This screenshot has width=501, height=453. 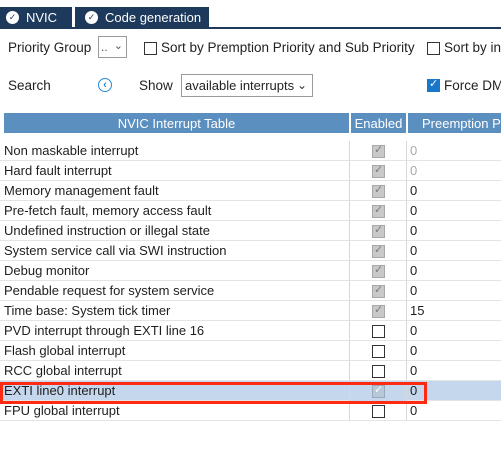 What do you see at coordinates (454, 123) in the screenshot?
I see `column-header-preemption: Preemption P` at bounding box center [454, 123].